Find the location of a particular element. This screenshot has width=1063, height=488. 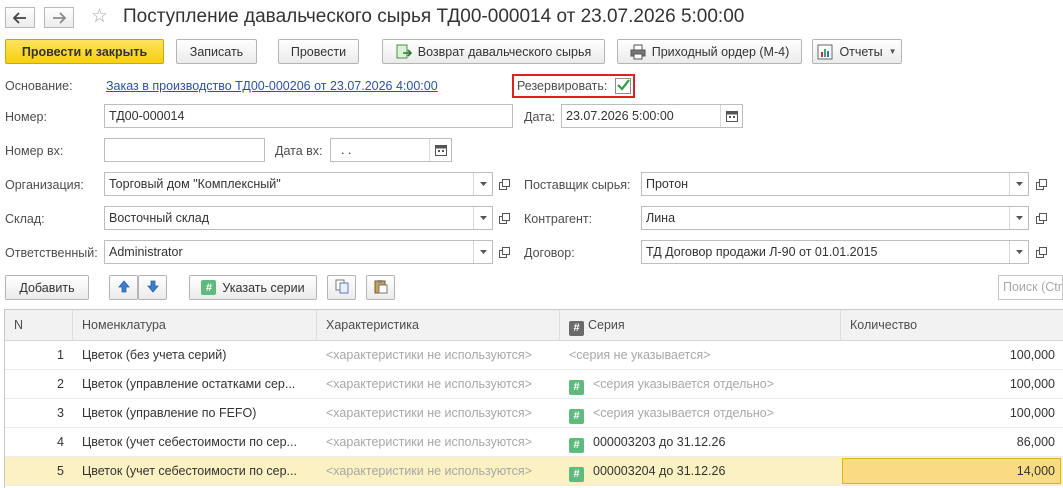

reserve-label: Резервировать: is located at coordinates (562, 86).